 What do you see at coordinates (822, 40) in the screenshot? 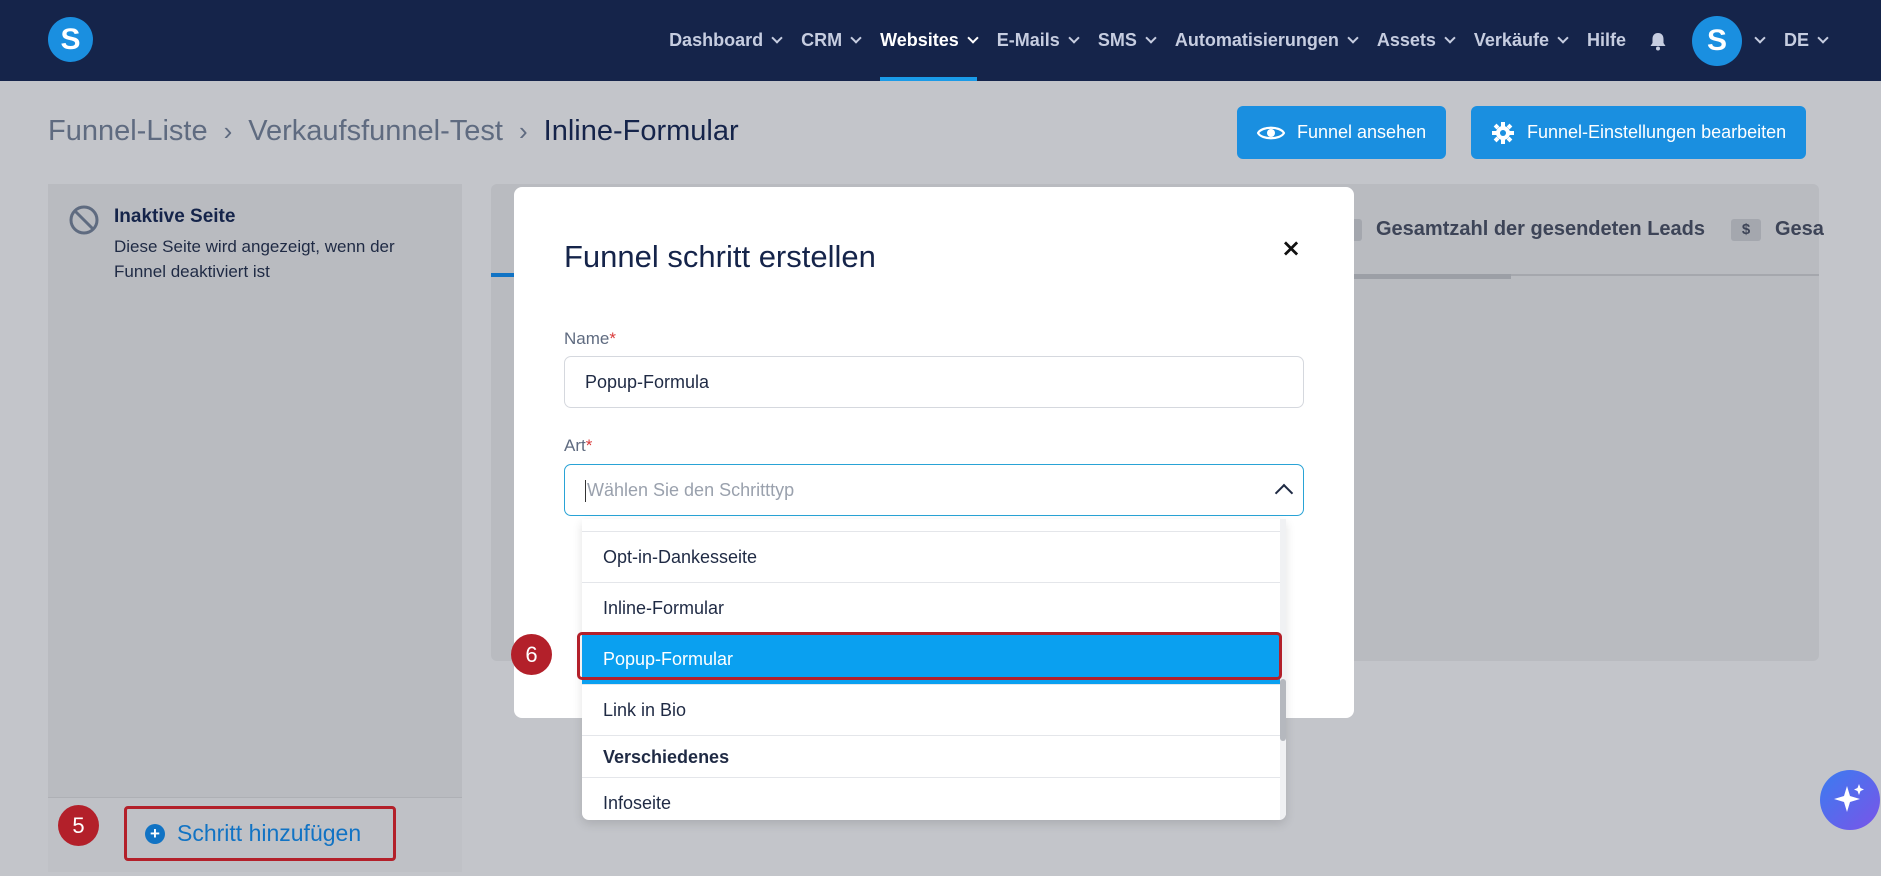
I see `nav-label: CRM` at bounding box center [822, 40].